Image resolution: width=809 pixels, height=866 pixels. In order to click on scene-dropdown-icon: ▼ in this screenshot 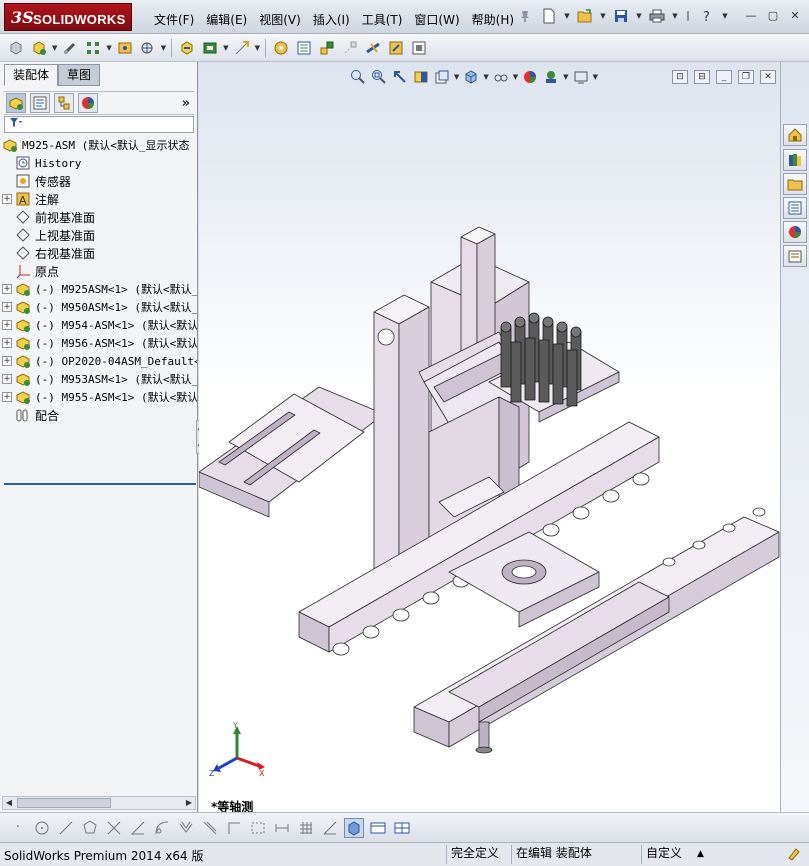, I will do `click(565, 77)`.